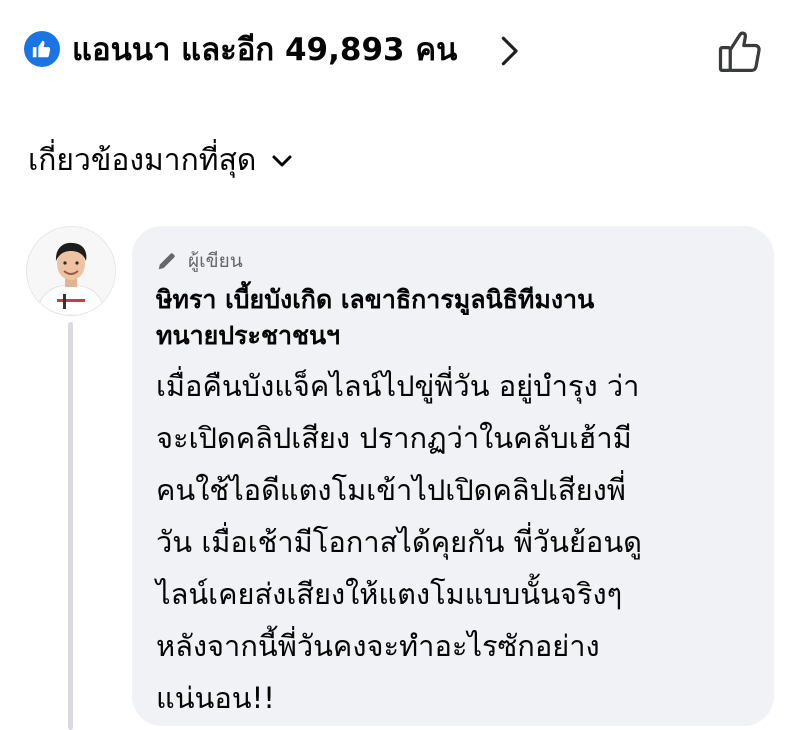 This screenshot has width=800, height=730. What do you see at coordinates (378, 646) in the screenshot?
I see `comment-text-line: หลังจากนี้พี่วันคงจะทำอะไรซักอย่าง` at bounding box center [378, 646].